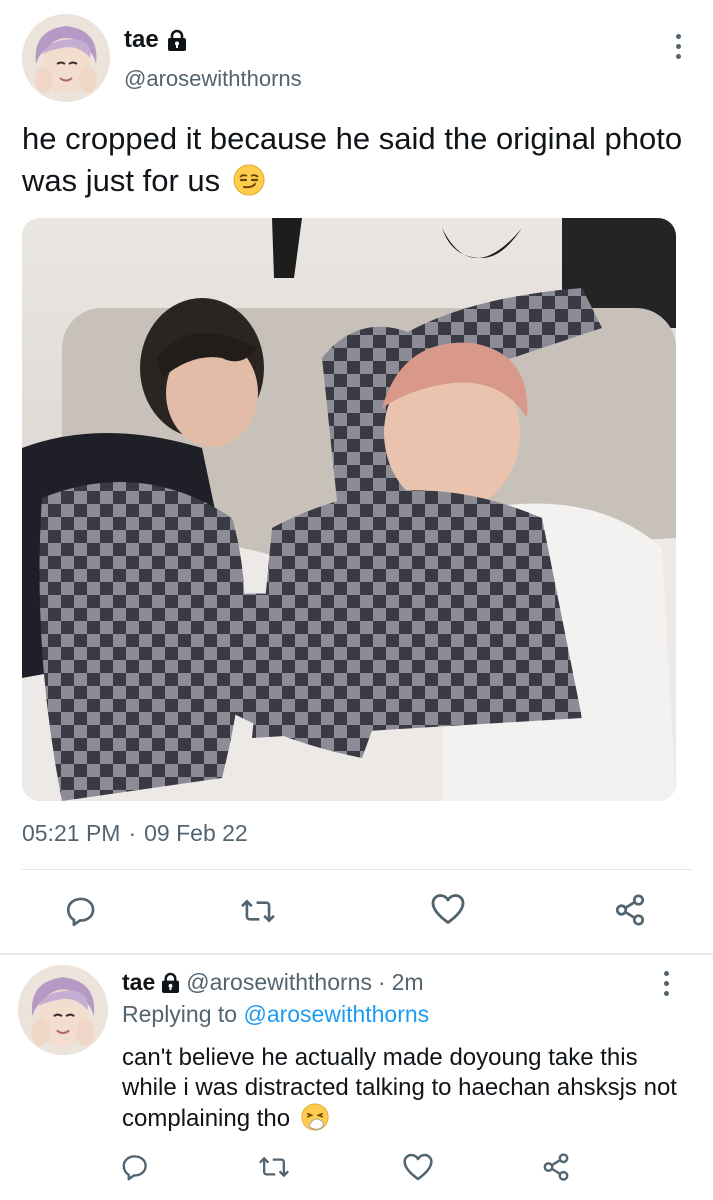 This screenshot has width=713, height=1200. What do you see at coordinates (63, 1010) in the screenshot?
I see `reply-author-avatar` at bounding box center [63, 1010].